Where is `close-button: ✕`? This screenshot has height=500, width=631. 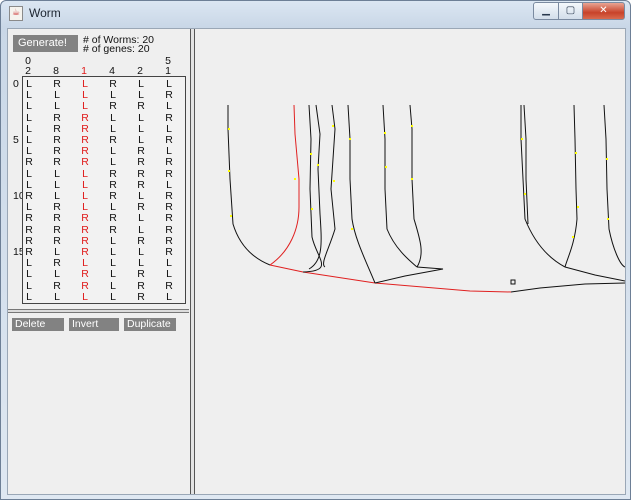
close-button: ✕ is located at coordinates (603, 11).